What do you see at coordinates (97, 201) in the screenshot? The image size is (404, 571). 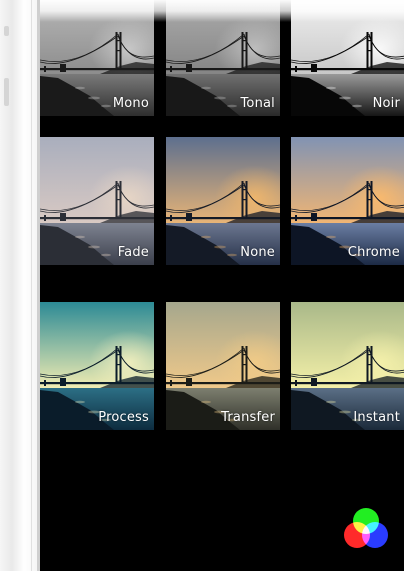 I see `filter-fade-tile: Fade` at bounding box center [97, 201].